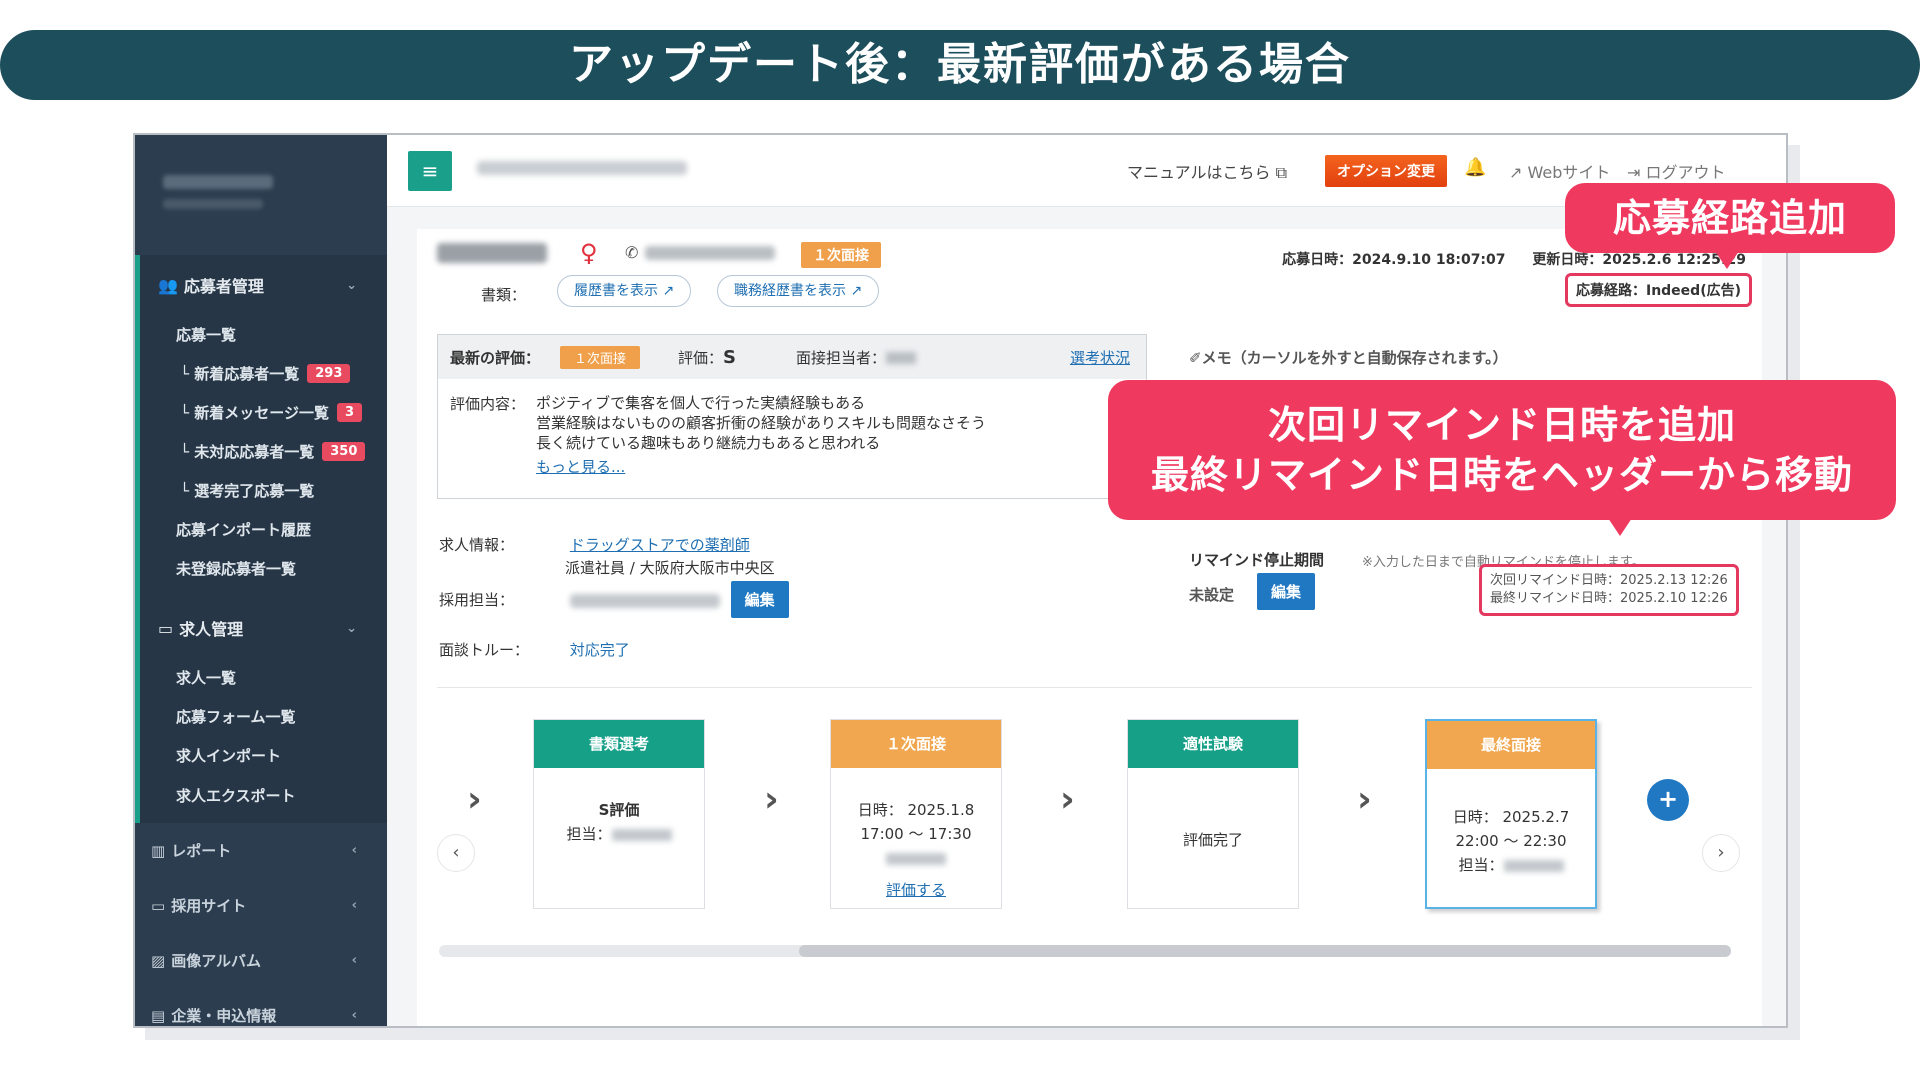 This screenshot has height=1080, width=1920. I want to click on flow-step-document: 書類選考 S評価 担当：, so click(619, 814).